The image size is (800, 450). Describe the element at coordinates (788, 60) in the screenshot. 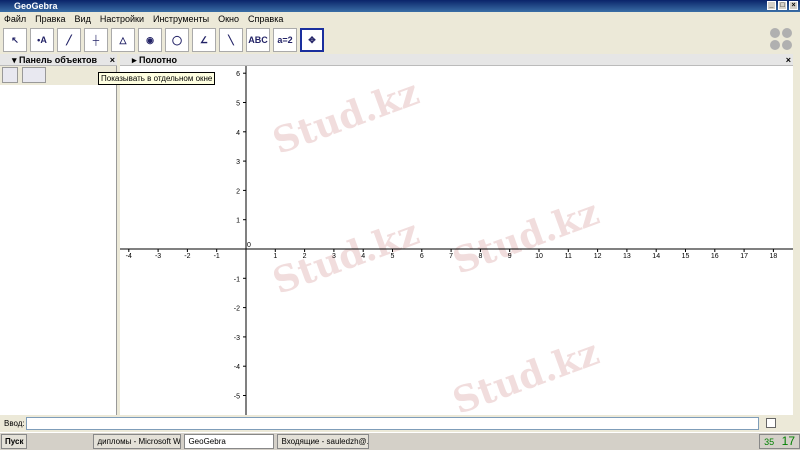

I see `close-canvas-icon: ×` at that location.